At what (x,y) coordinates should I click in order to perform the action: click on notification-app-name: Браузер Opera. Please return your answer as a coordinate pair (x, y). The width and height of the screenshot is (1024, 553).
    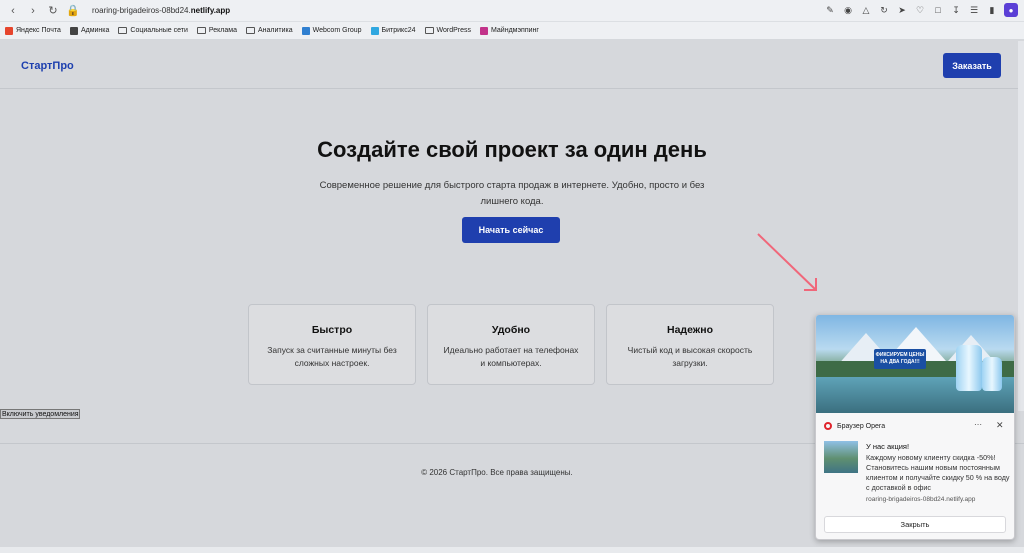
    Looking at the image, I should click on (861, 426).